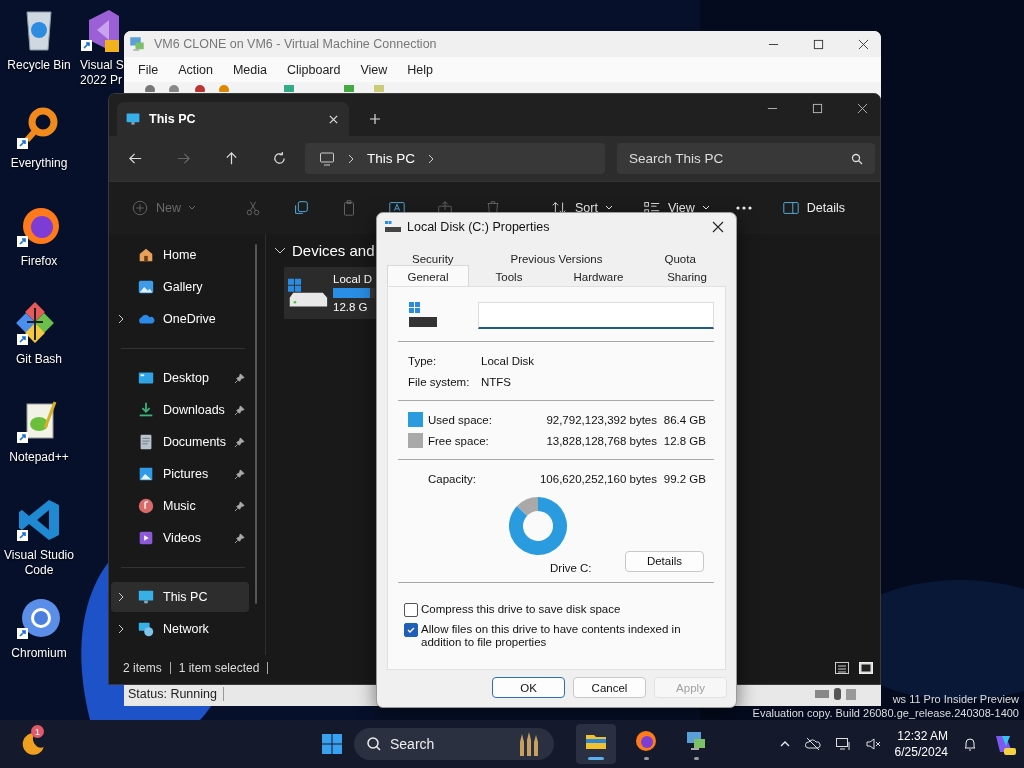 Image resolution: width=1024 pixels, height=768 pixels. Describe the element at coordinates (866, 667) in the screenshot. I see `tiles-view-icon` at that location.